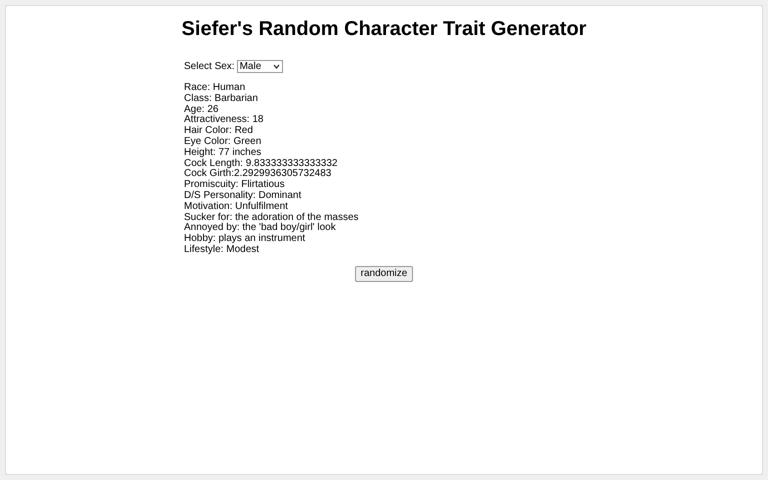  Describe the element at coordinates (243, 196) in the screenshot. I see `trait-line: D/S Personality: Dominant` at that location.